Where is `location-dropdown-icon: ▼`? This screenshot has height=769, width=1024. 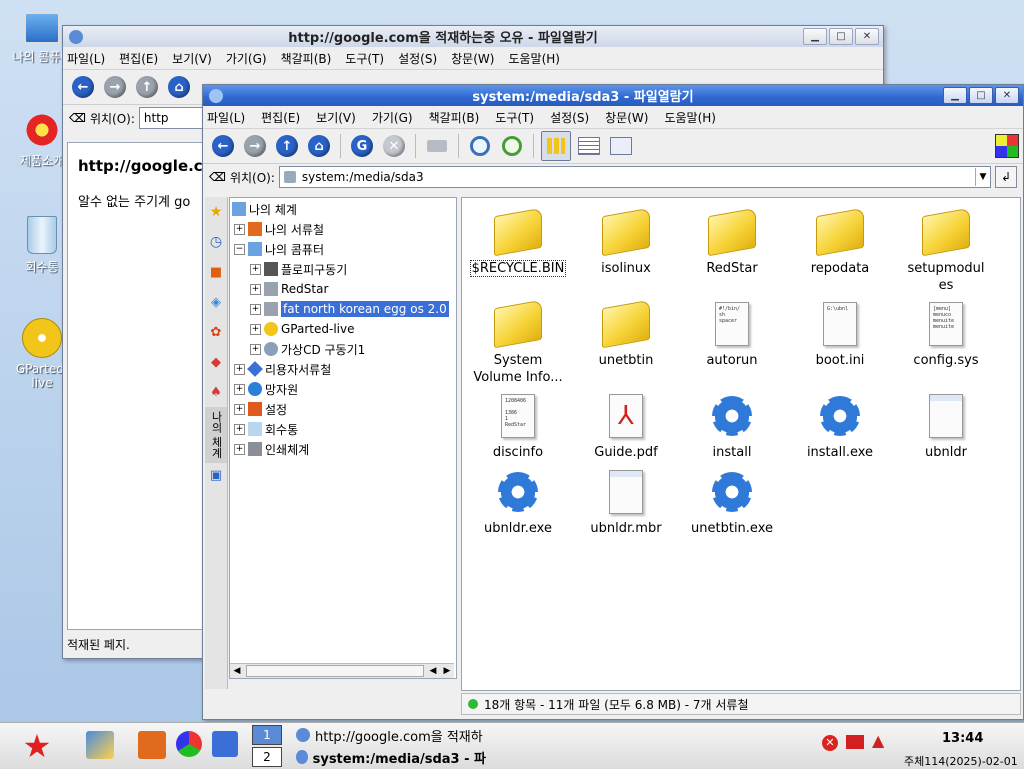
location-dropdown-icon: ▼ is located at coordinates (982, 177).